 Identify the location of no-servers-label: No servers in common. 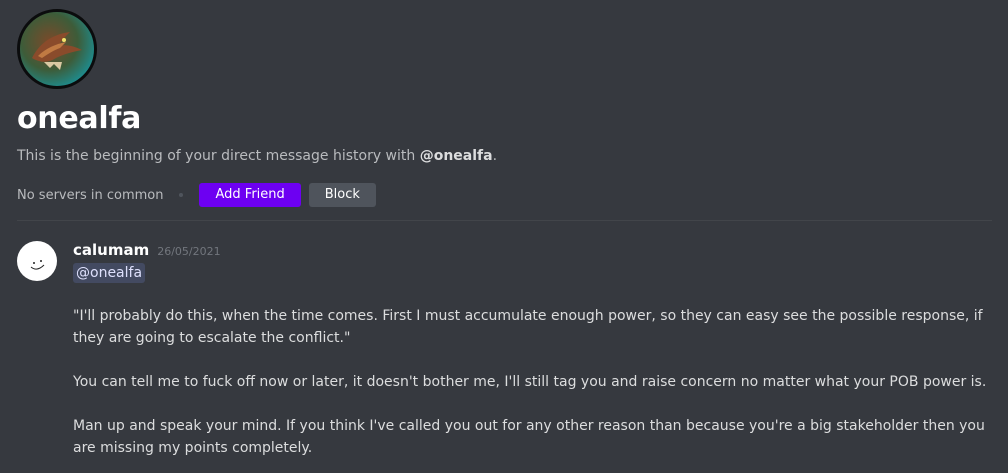
(90, 195).